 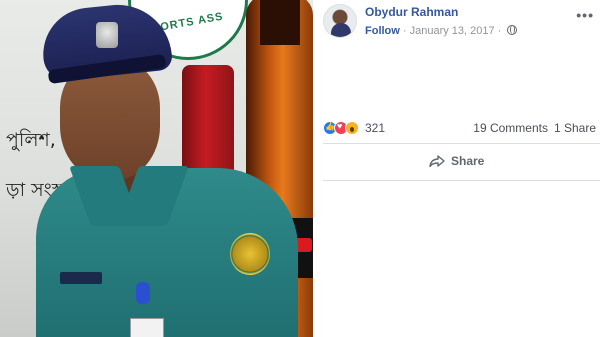 I want to click on comments-link: 19 Comments, so click(x=510, y=128).